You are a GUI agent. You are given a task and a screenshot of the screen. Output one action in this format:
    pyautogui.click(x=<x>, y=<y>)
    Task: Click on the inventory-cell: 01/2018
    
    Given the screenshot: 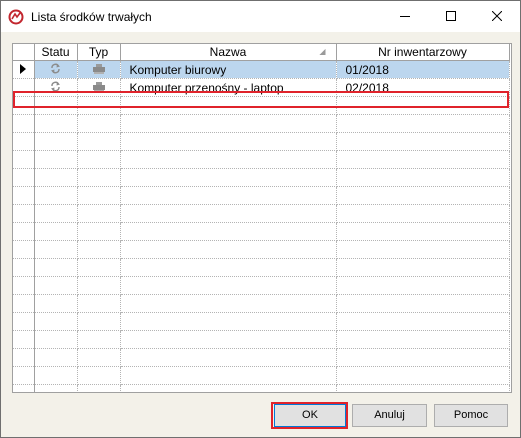 What is the action you would take?
    pyautogui.click(x=423, y=69)
    